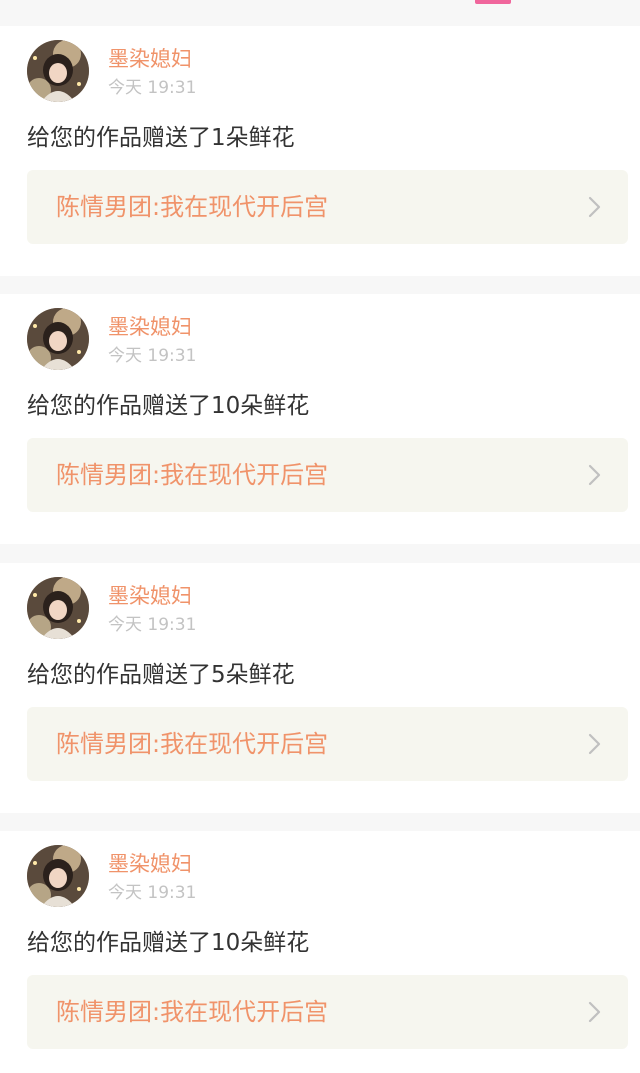 This screenshot has height=1073, width=640. Describe the element at coordinates (161, 675) in the screenshot. I see `gift-message: 给您的作品赠送了5朵鲜花` at that location.